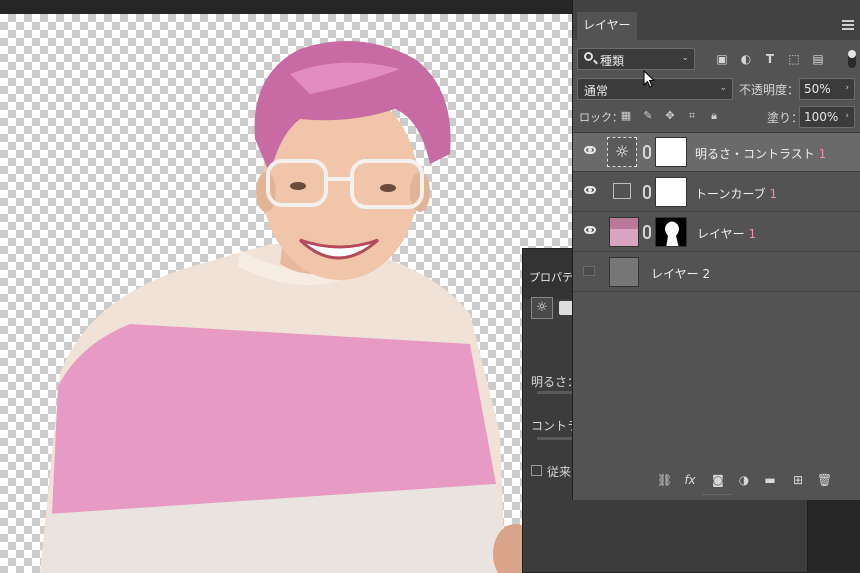 This screenshot has height=573, width=860. Describe the element at coordinates (690, 480) in the screenshot. I see `fx-icon: fx` at that location.